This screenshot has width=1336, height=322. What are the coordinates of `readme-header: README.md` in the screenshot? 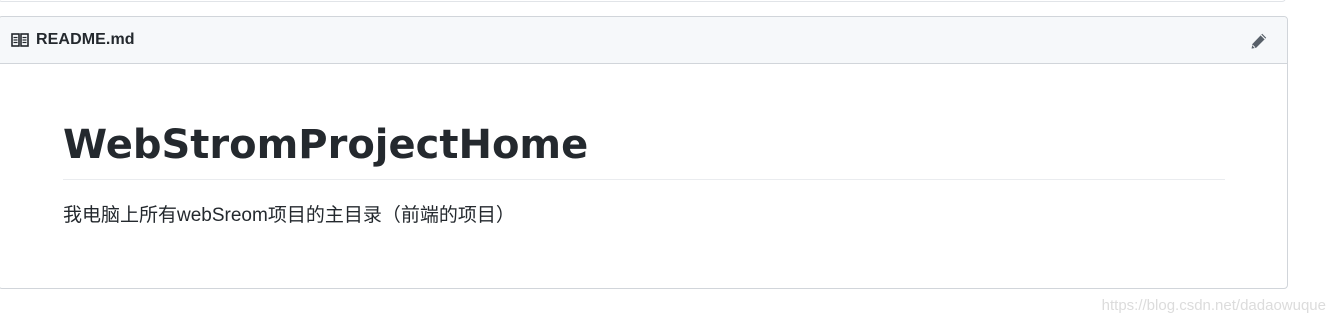 It's located at (643, 40).